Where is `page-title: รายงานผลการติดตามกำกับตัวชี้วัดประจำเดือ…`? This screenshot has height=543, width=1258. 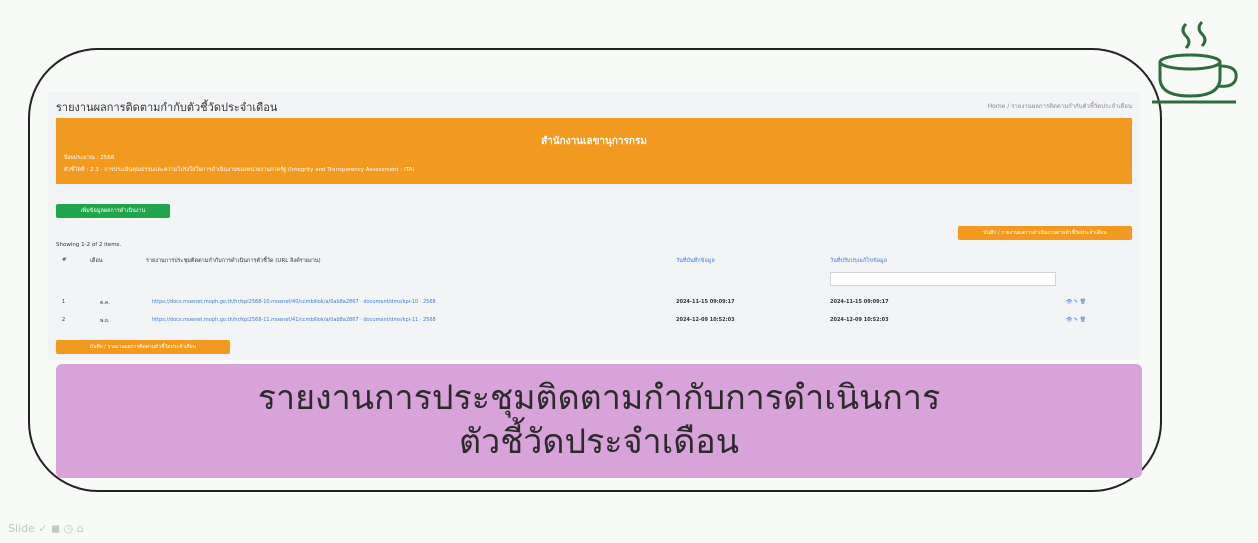 page-title: รายงานผลการติดตามกำกับตัวชี้วัดประจำเดือ… is located at coordinates (167, 107).